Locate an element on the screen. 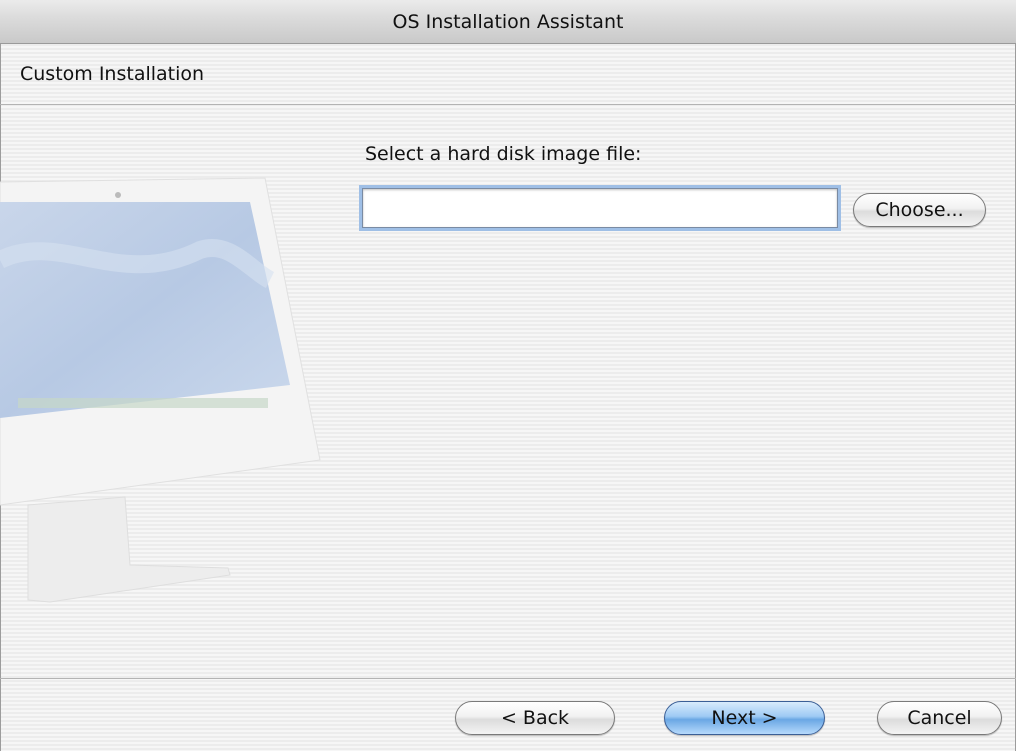 Image resolution: width=1016 pixels, height=751 pixels. cancel-button: Cancel is located at coordinates (939, 718).